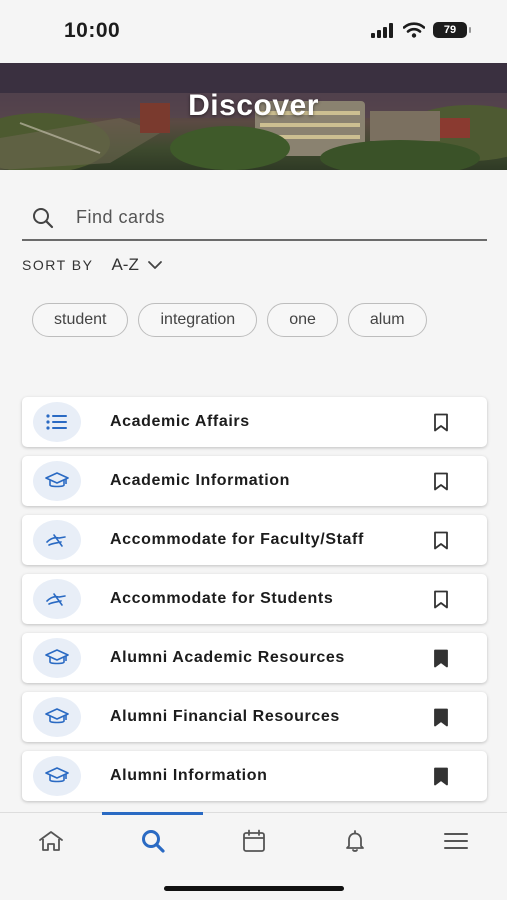 The image size is (507, 900). Describe the element at coordinates (225, 716) in the screenshot. I see `card-title: Alumni Financial Resources` at that location.